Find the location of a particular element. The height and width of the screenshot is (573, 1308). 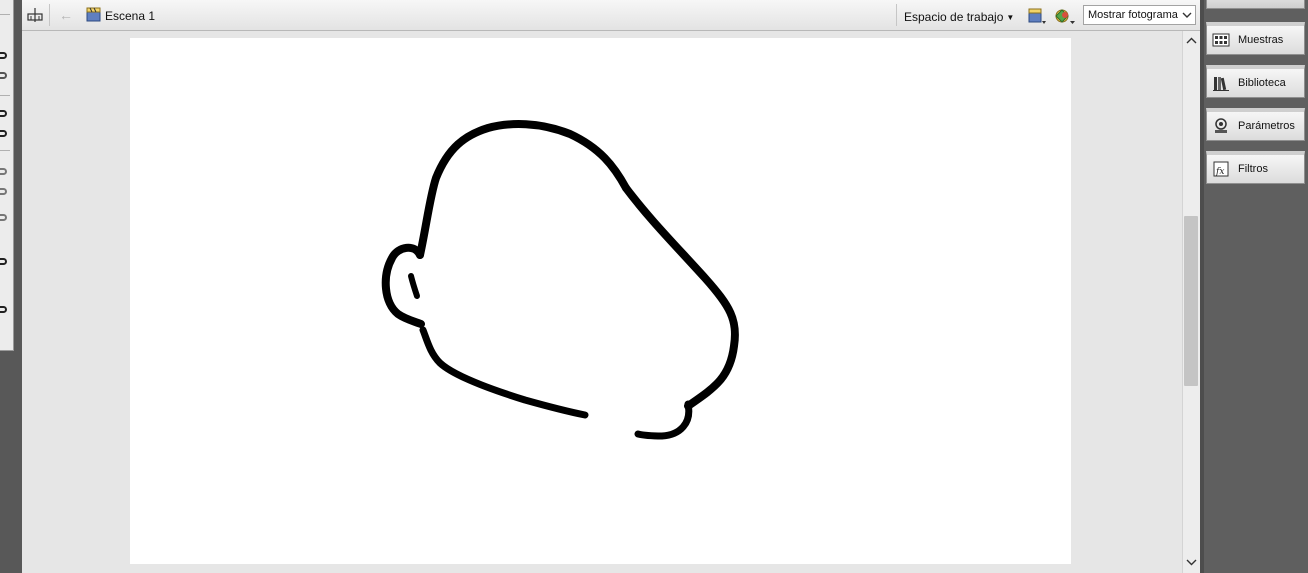

panel-label: Biblioteca is located at coordinates (1262, 83).